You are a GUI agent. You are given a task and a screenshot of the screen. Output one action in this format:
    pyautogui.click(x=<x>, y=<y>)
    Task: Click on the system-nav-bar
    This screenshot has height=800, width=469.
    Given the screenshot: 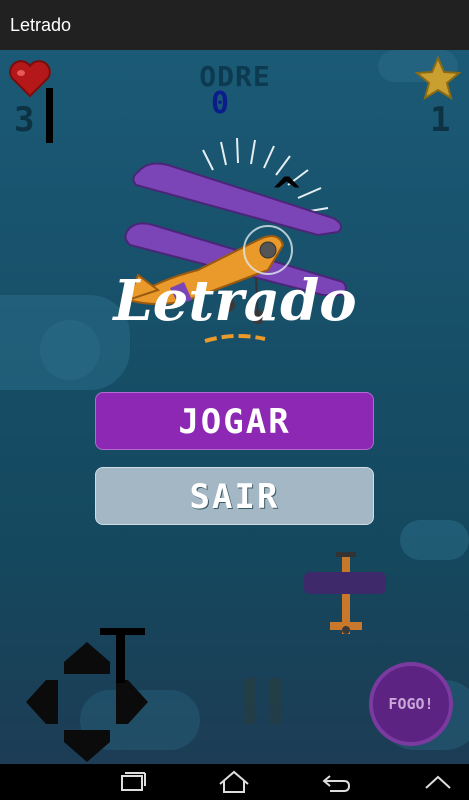 What is the action you would take?
    pyautogui.click(x=234, y=782)
    